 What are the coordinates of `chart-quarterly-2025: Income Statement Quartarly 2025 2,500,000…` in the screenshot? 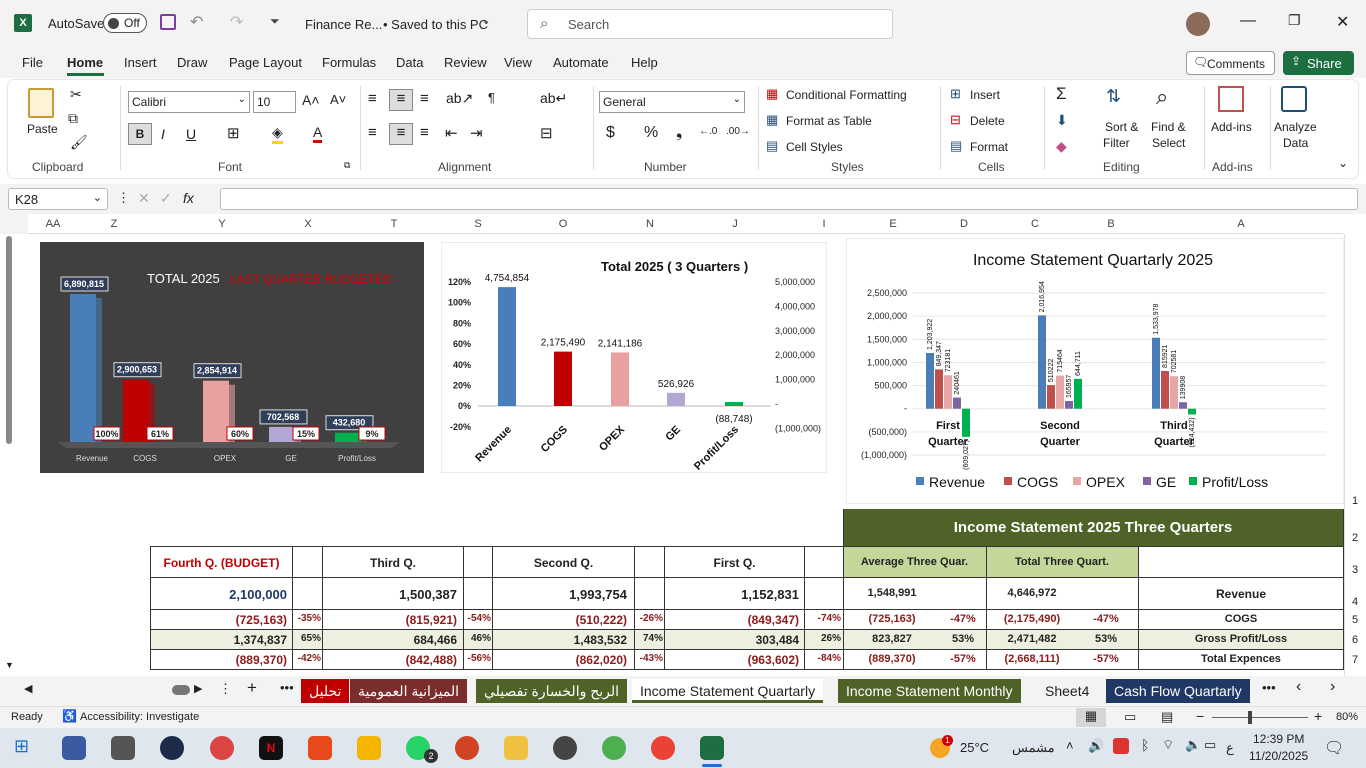 It's located at (1095, 371).